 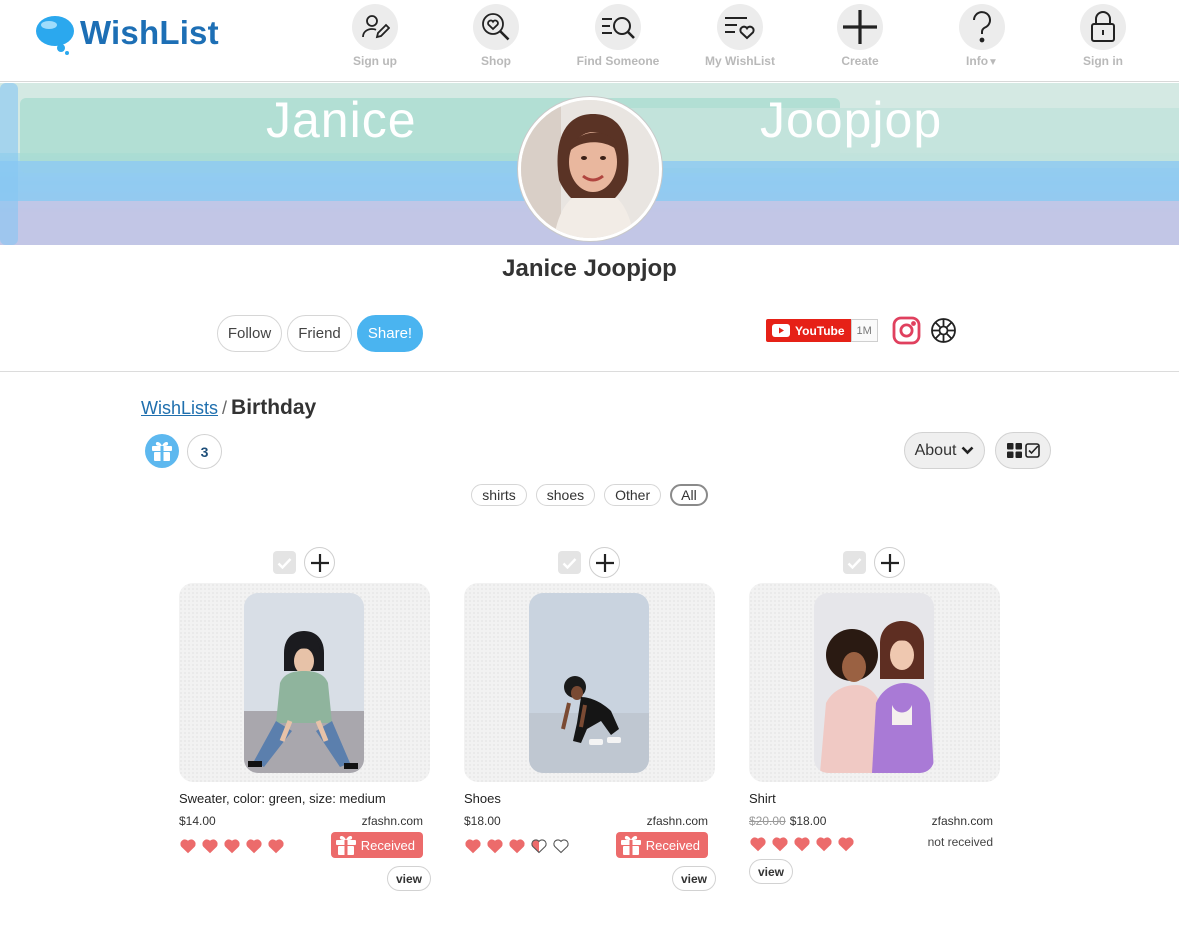 I want to click on heart-half-icon, so click(x=539, y=846).